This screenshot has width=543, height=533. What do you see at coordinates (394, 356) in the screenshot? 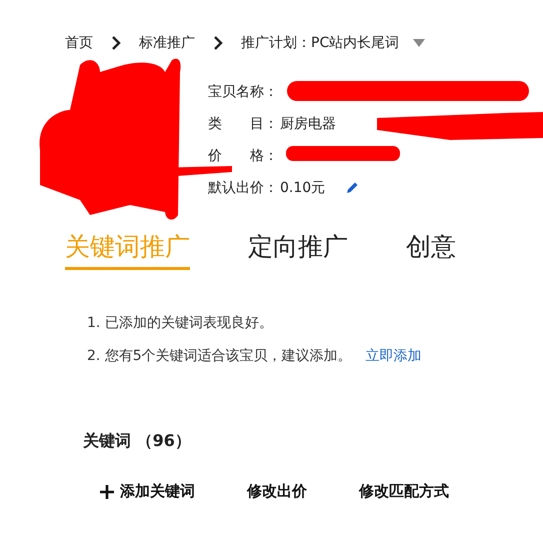
I see `add-now-link: 立即添加` at bounding box center [394, 356].